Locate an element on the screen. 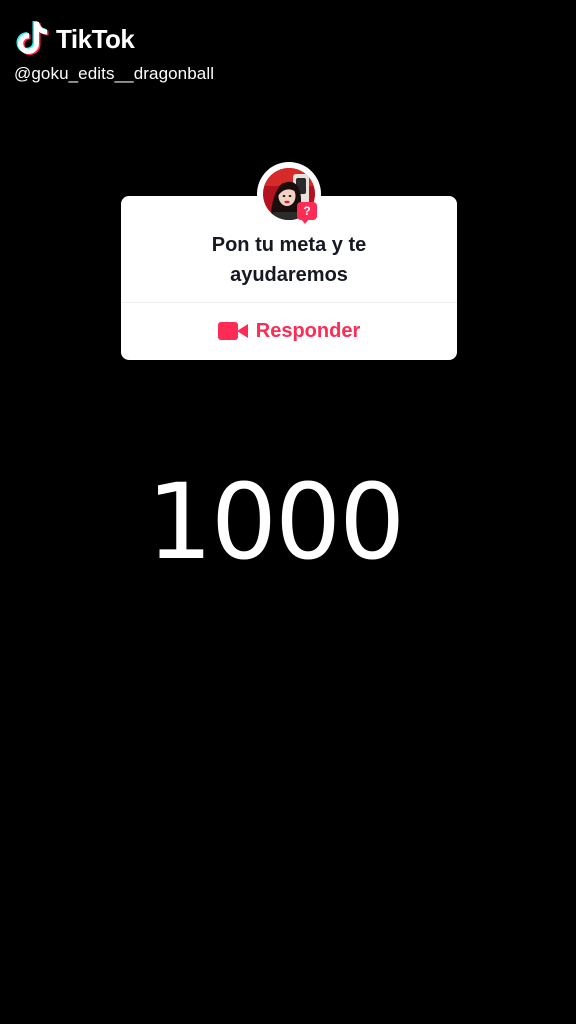 The width and height of the screenshot is (576, 1024). tiktok-logo-icon is located at coordinates (32, 38).